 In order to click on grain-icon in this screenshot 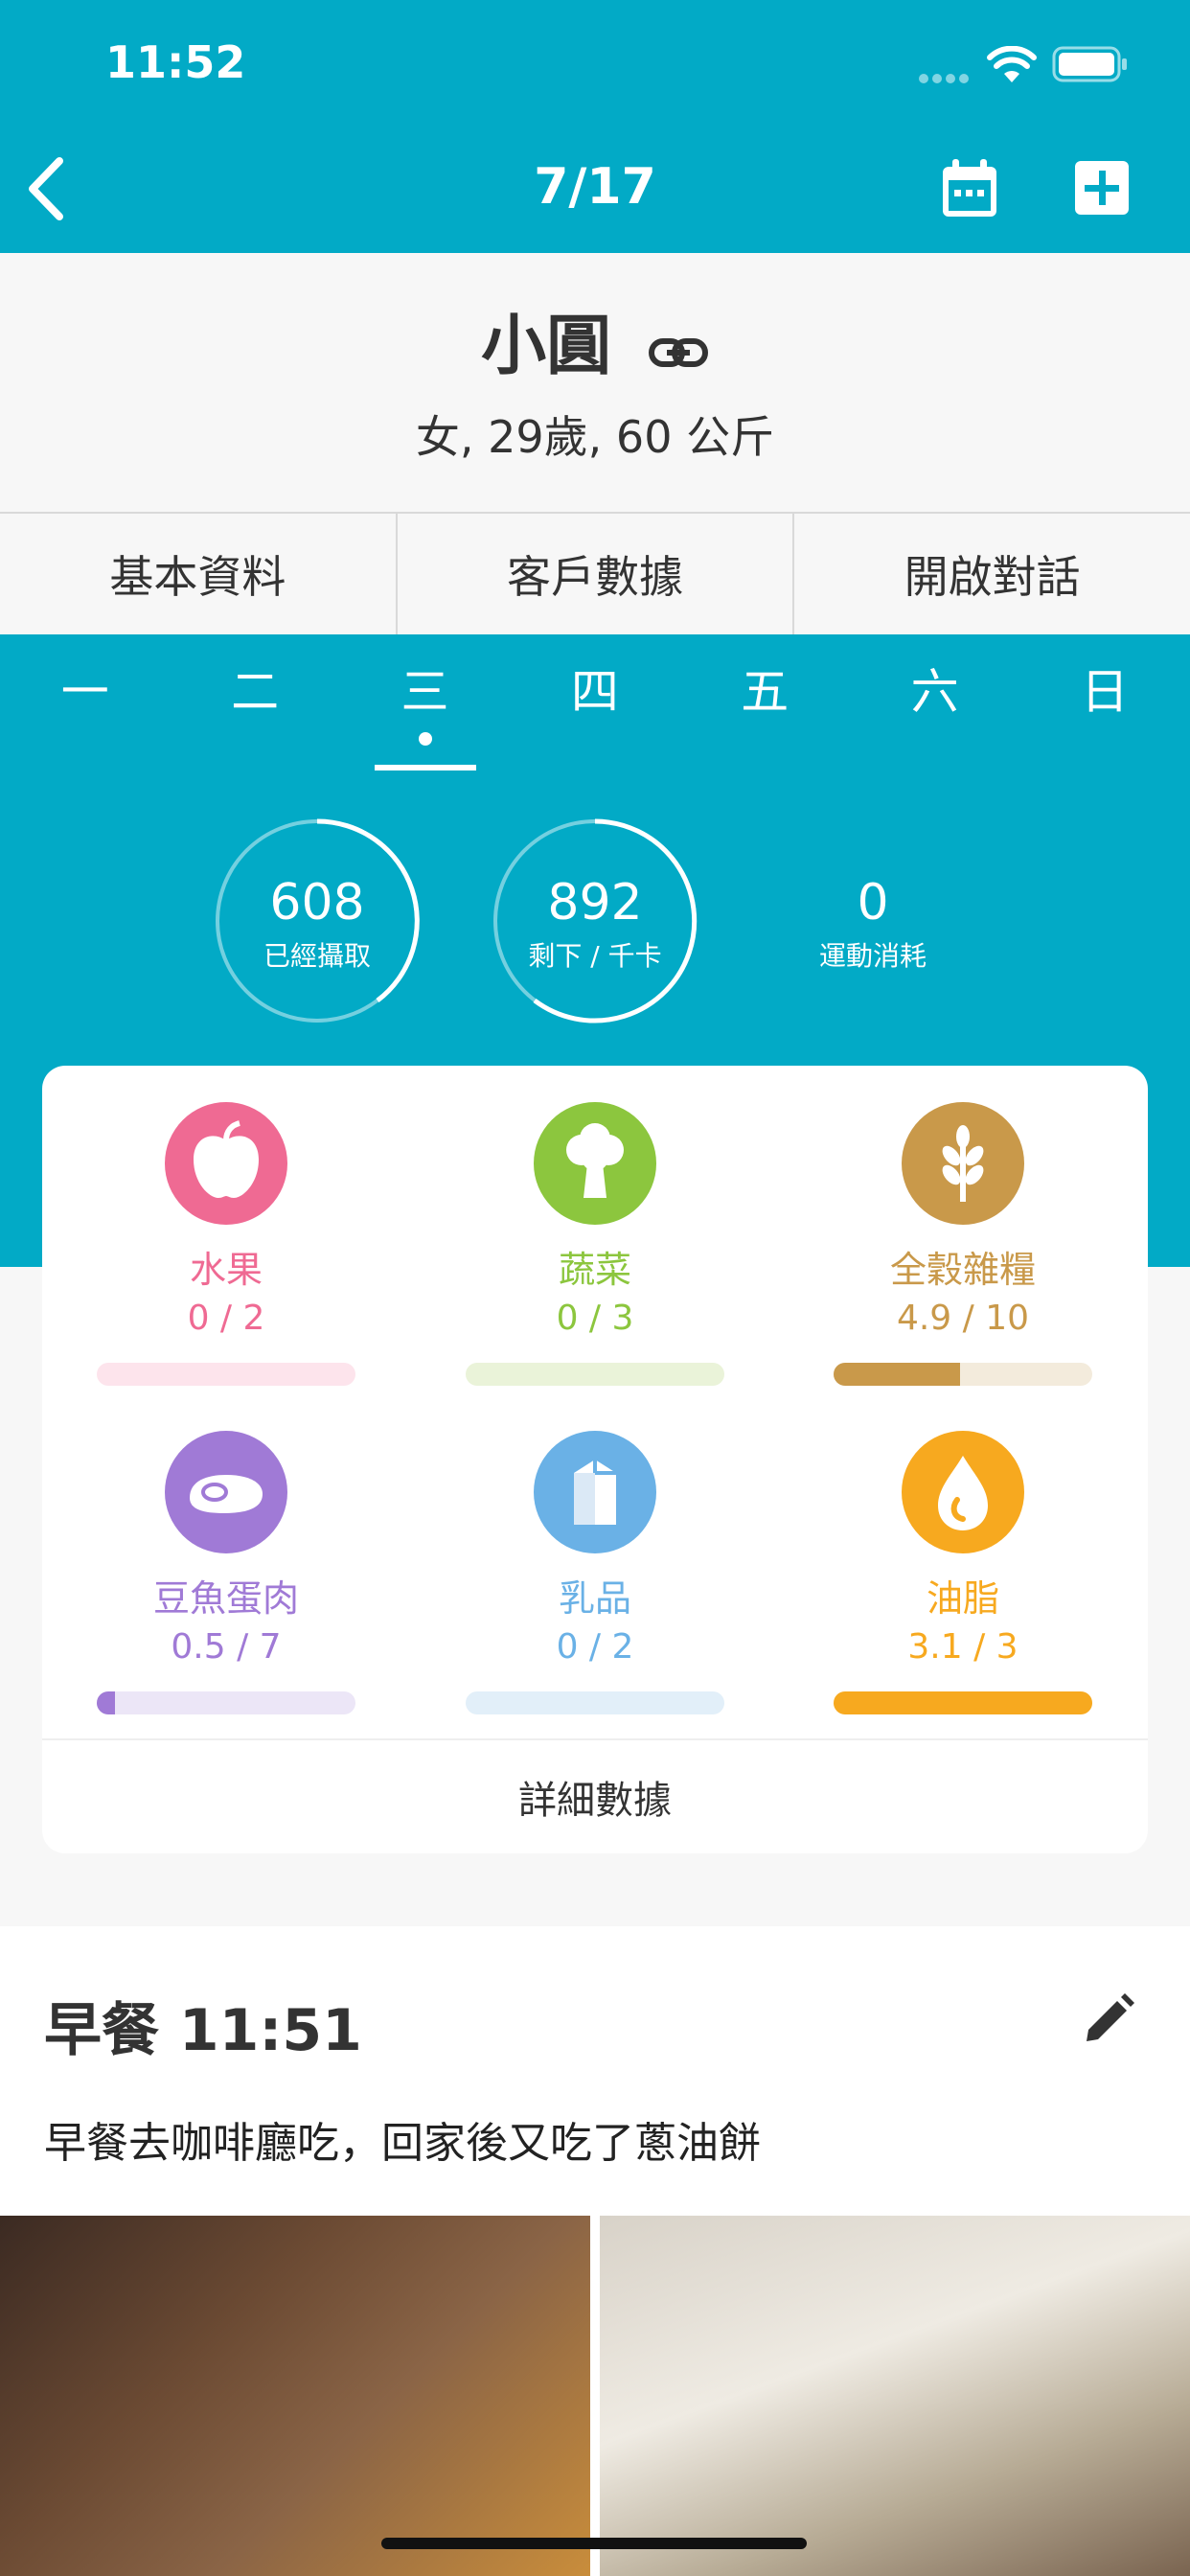, I will do `click(963, 1163)`.